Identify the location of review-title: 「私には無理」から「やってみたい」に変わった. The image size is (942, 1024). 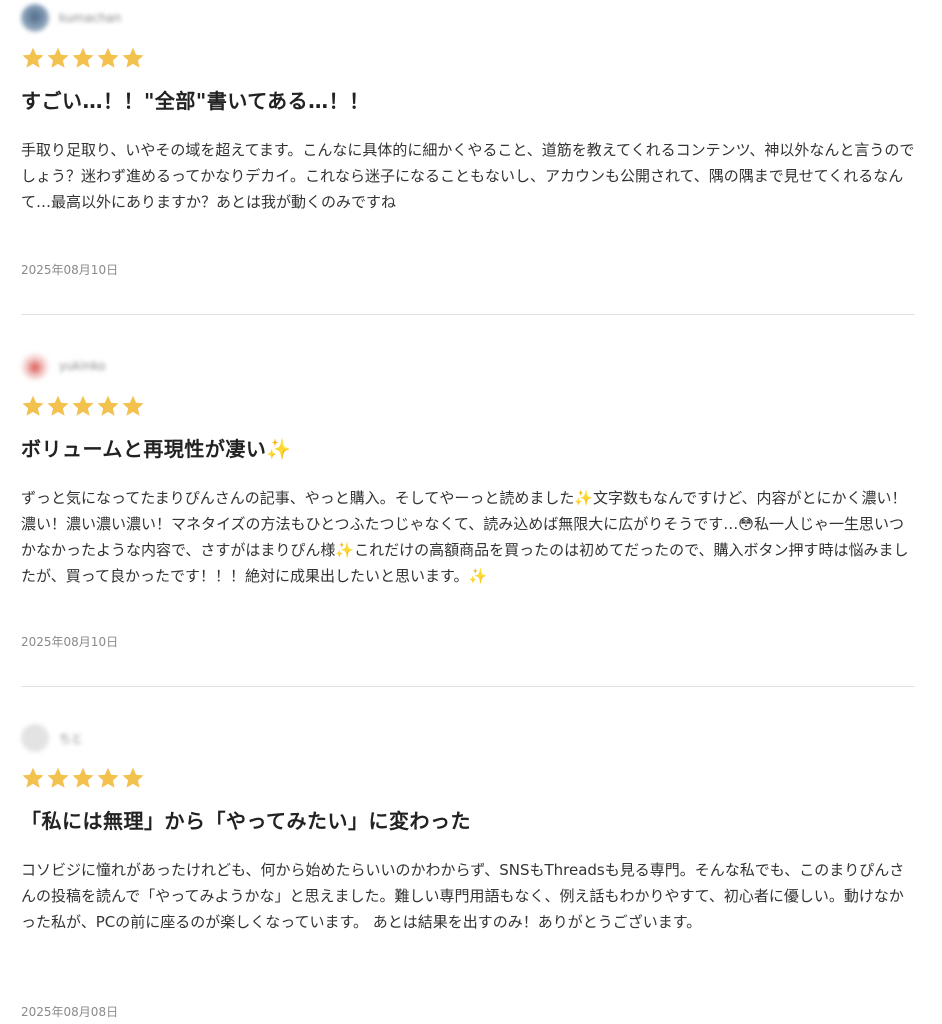
(246, 821).